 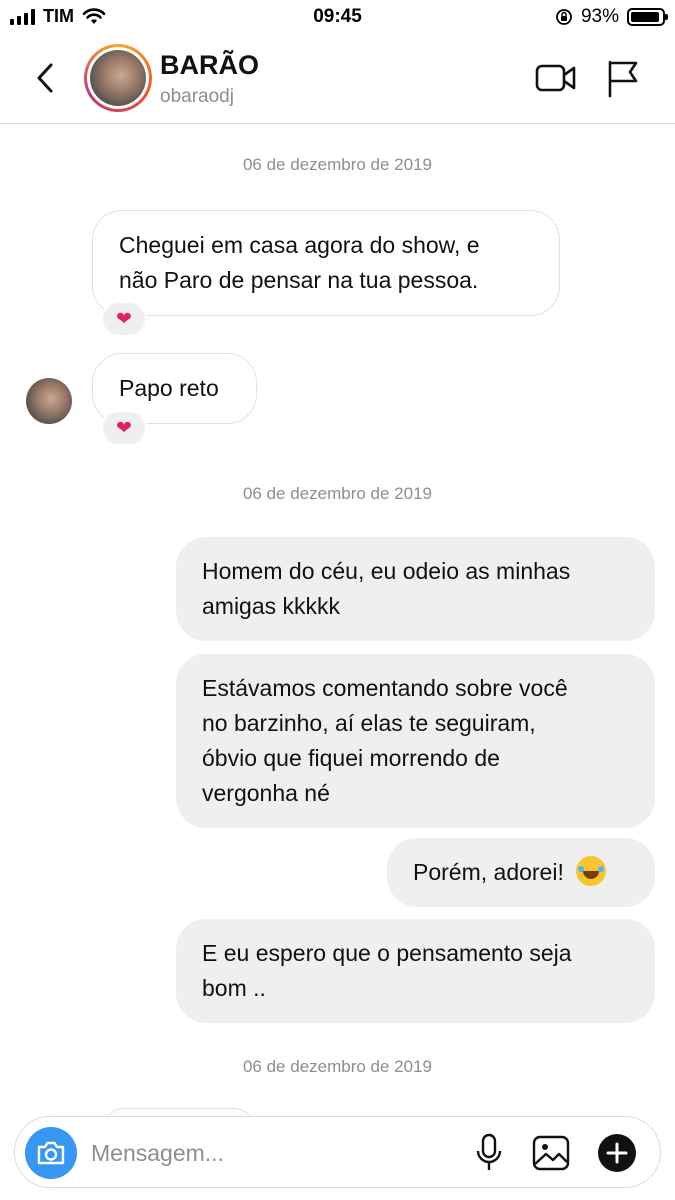 What do you see at coordinates (488, 872) in the screenshot?
I see `message-text: Porém, adorei!` at bounding box center [488, 872].